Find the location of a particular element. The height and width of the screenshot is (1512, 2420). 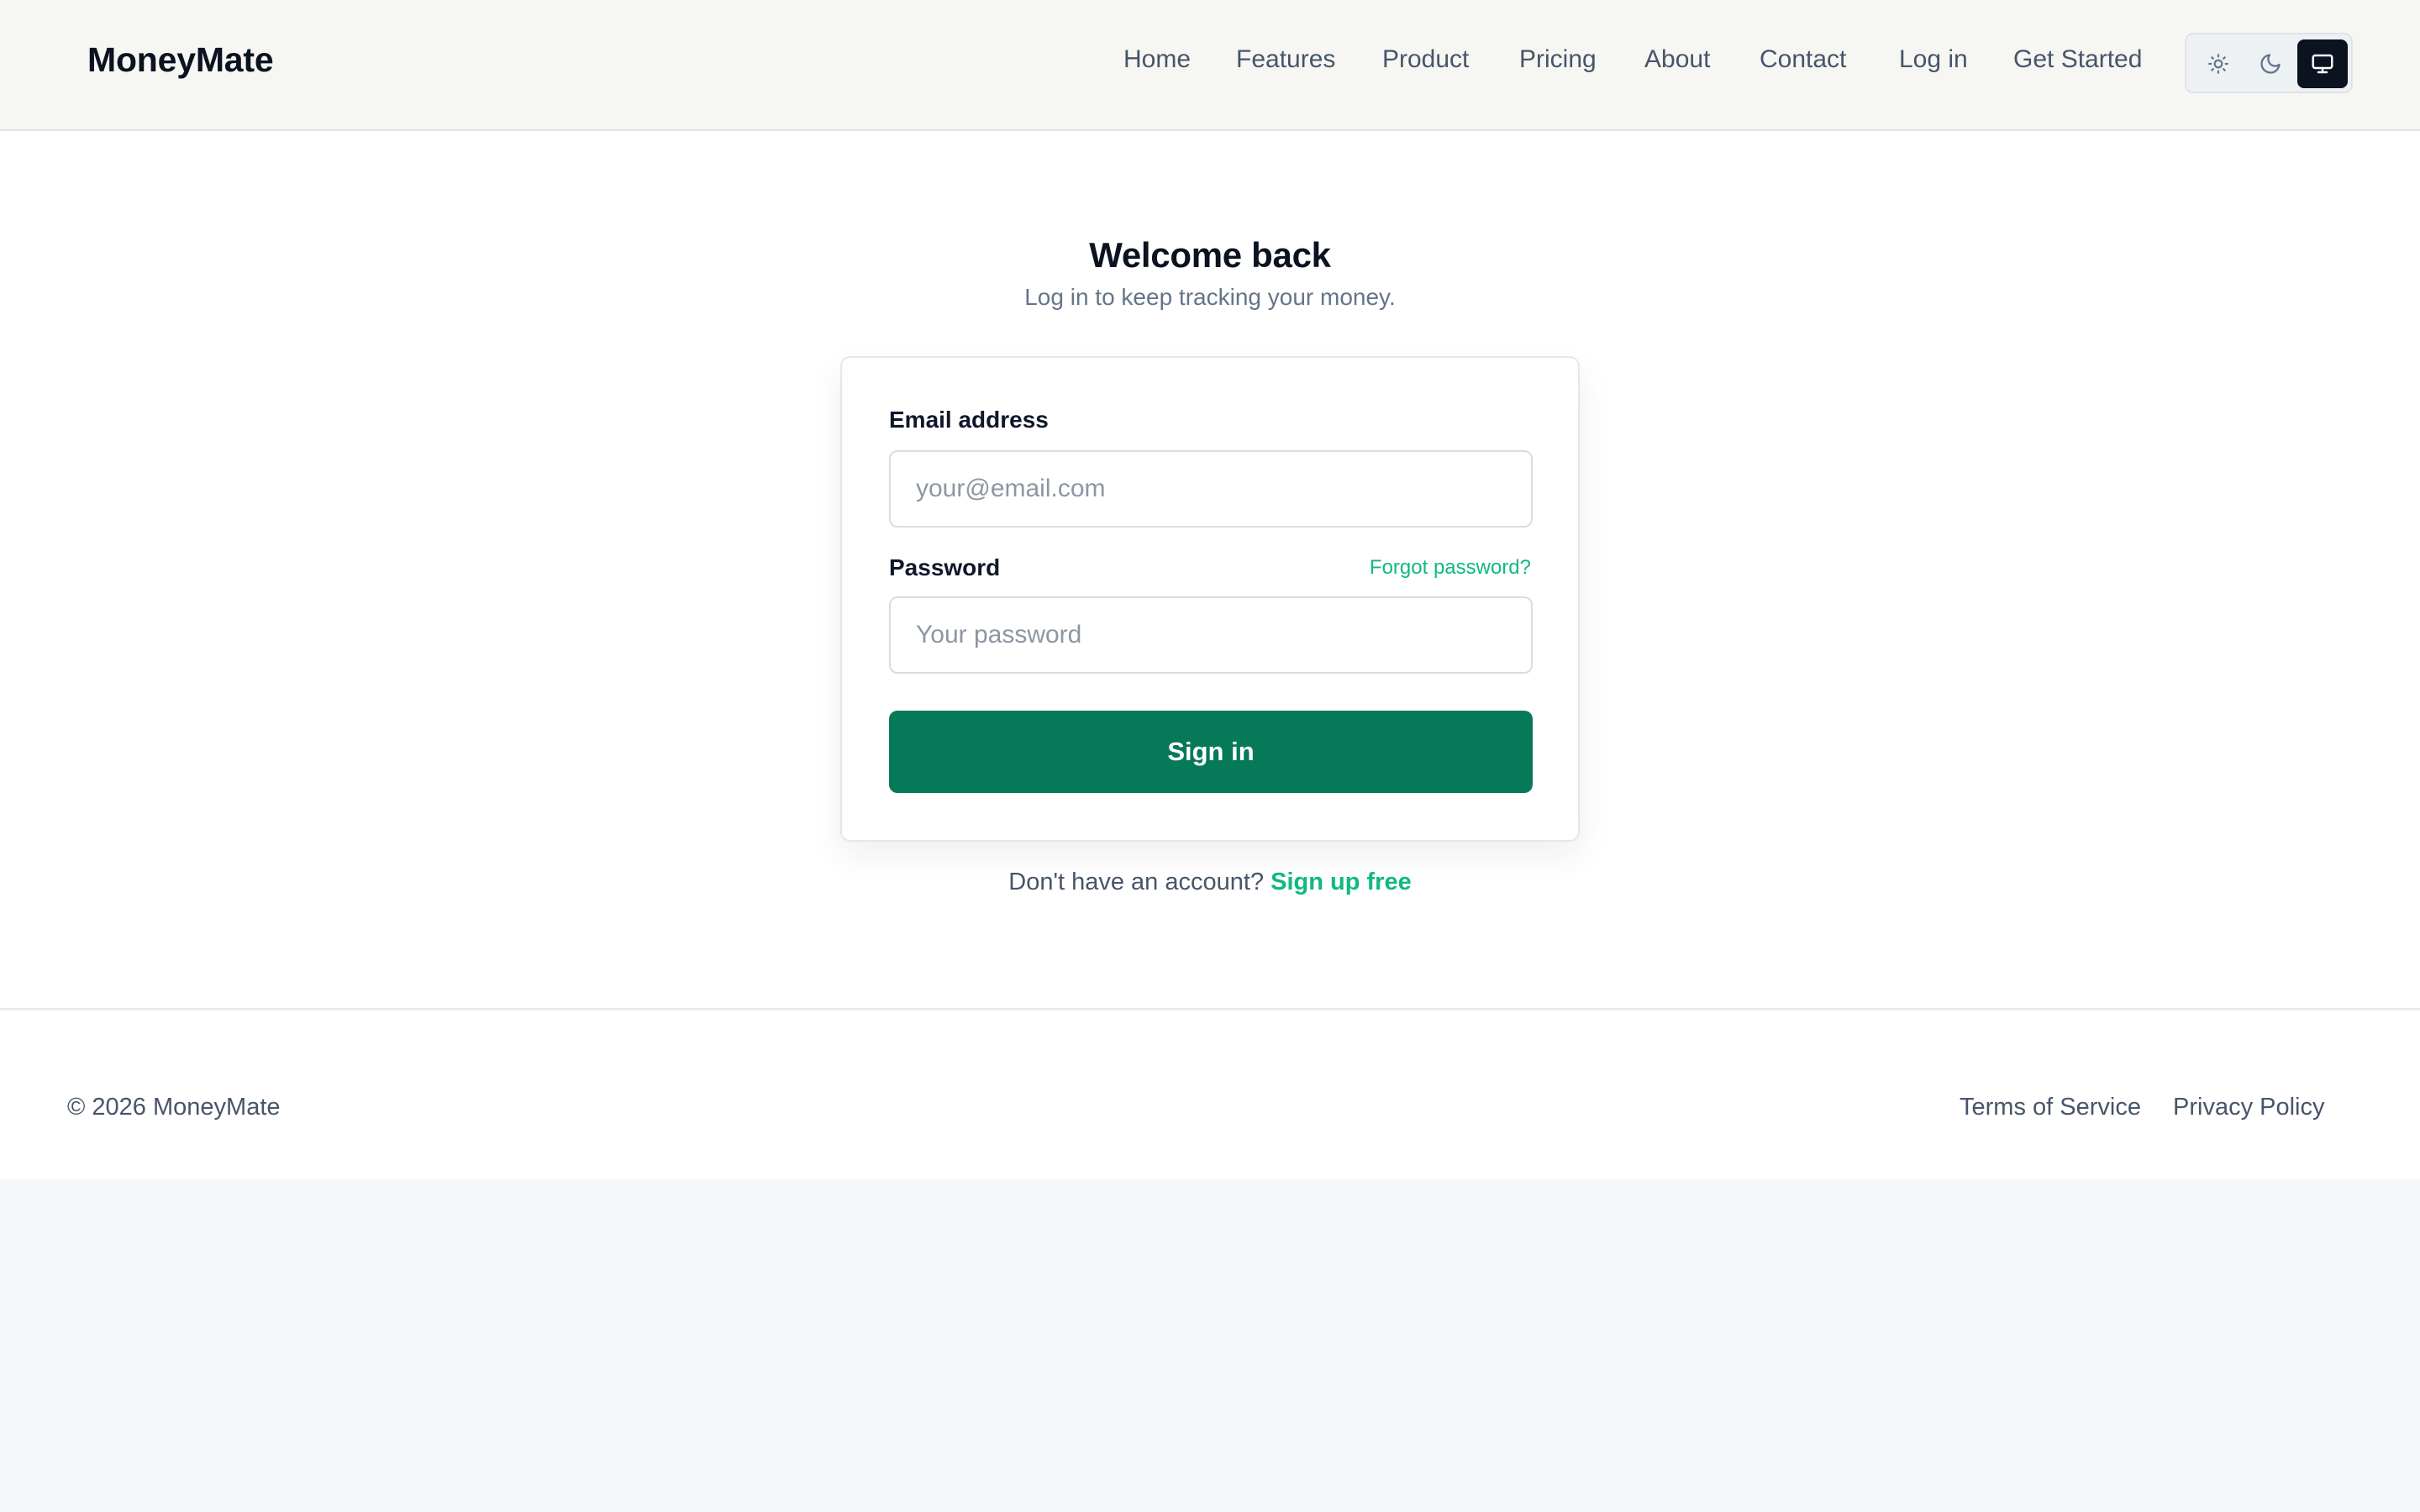

nav-login-link: Log in is located at coordinates (1933, 59).